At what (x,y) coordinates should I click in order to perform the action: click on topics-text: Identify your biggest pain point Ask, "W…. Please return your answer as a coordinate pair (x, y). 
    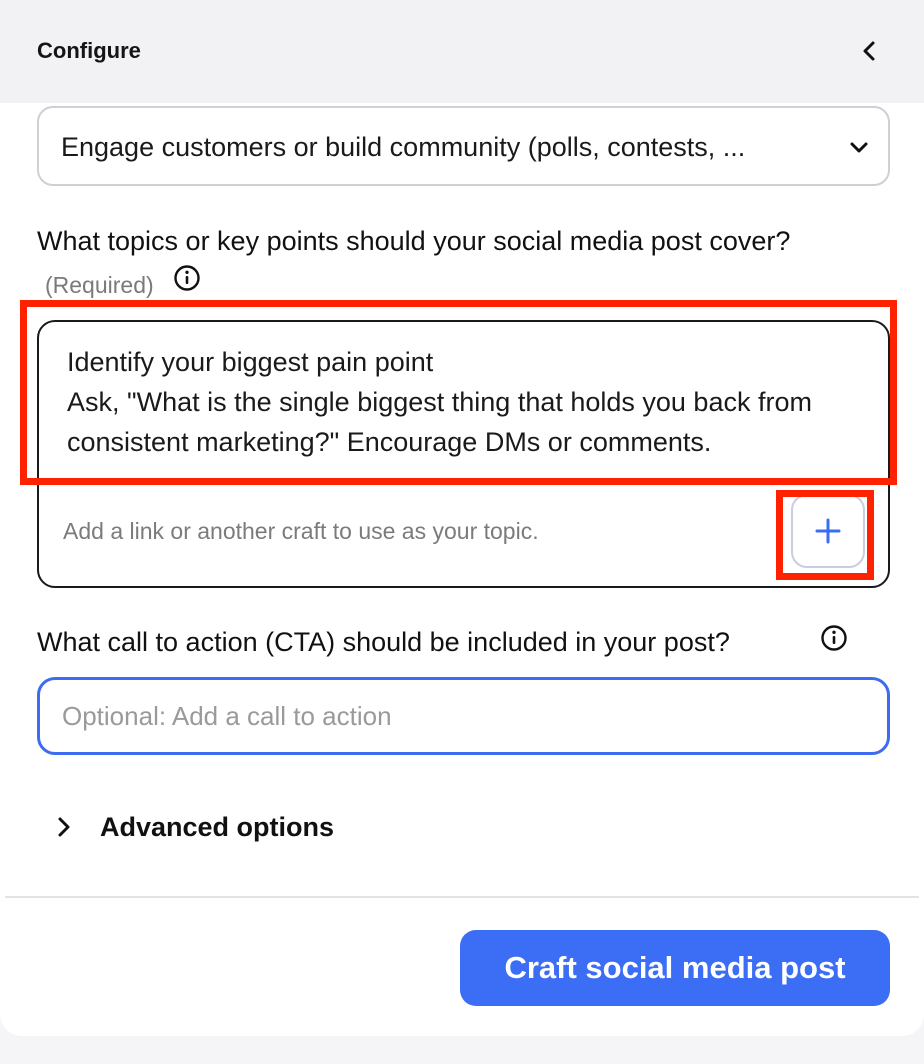
    Looking at the image, I should click on (439, 402).